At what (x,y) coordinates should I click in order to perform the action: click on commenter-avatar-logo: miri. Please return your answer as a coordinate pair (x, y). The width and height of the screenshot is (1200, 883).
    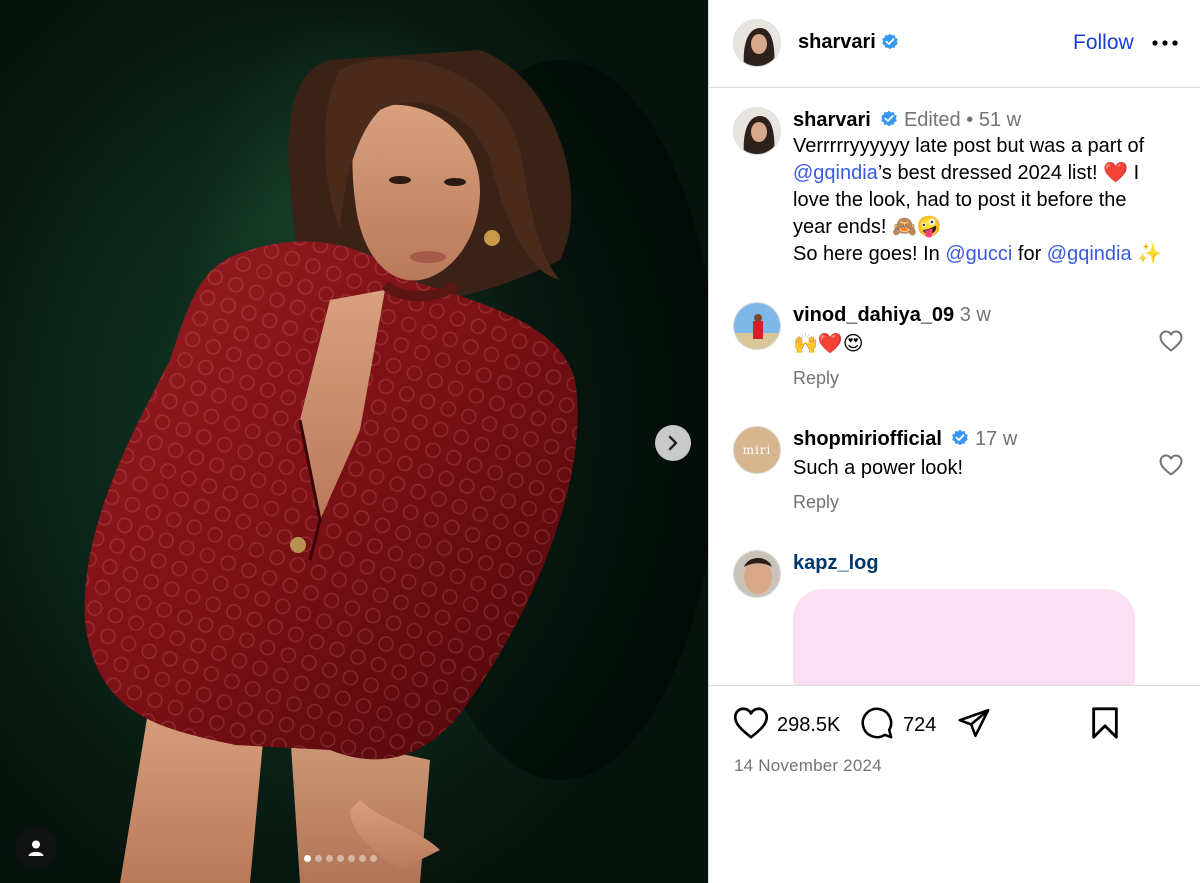
    Looking at the image, I should click on (757, 450).